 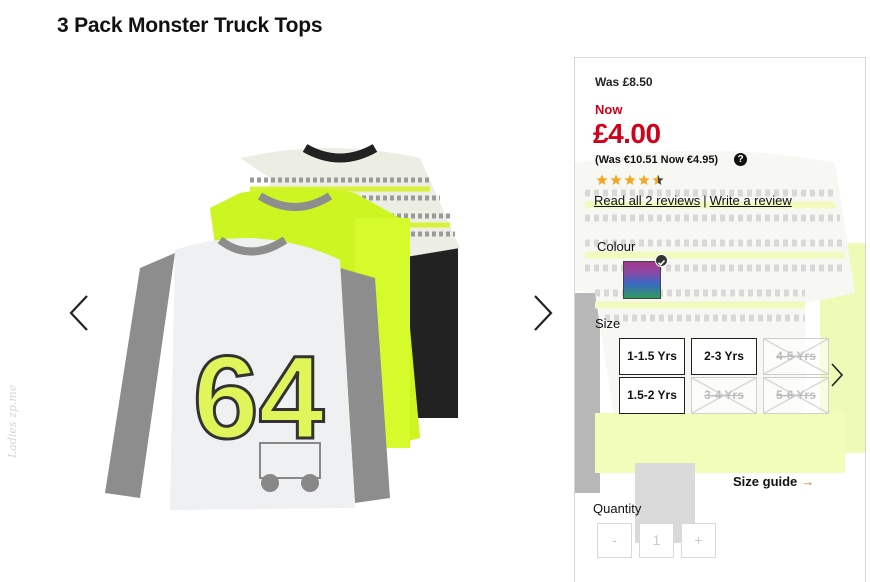 I want to click on half-star-icon, so click(x=658, y=179).